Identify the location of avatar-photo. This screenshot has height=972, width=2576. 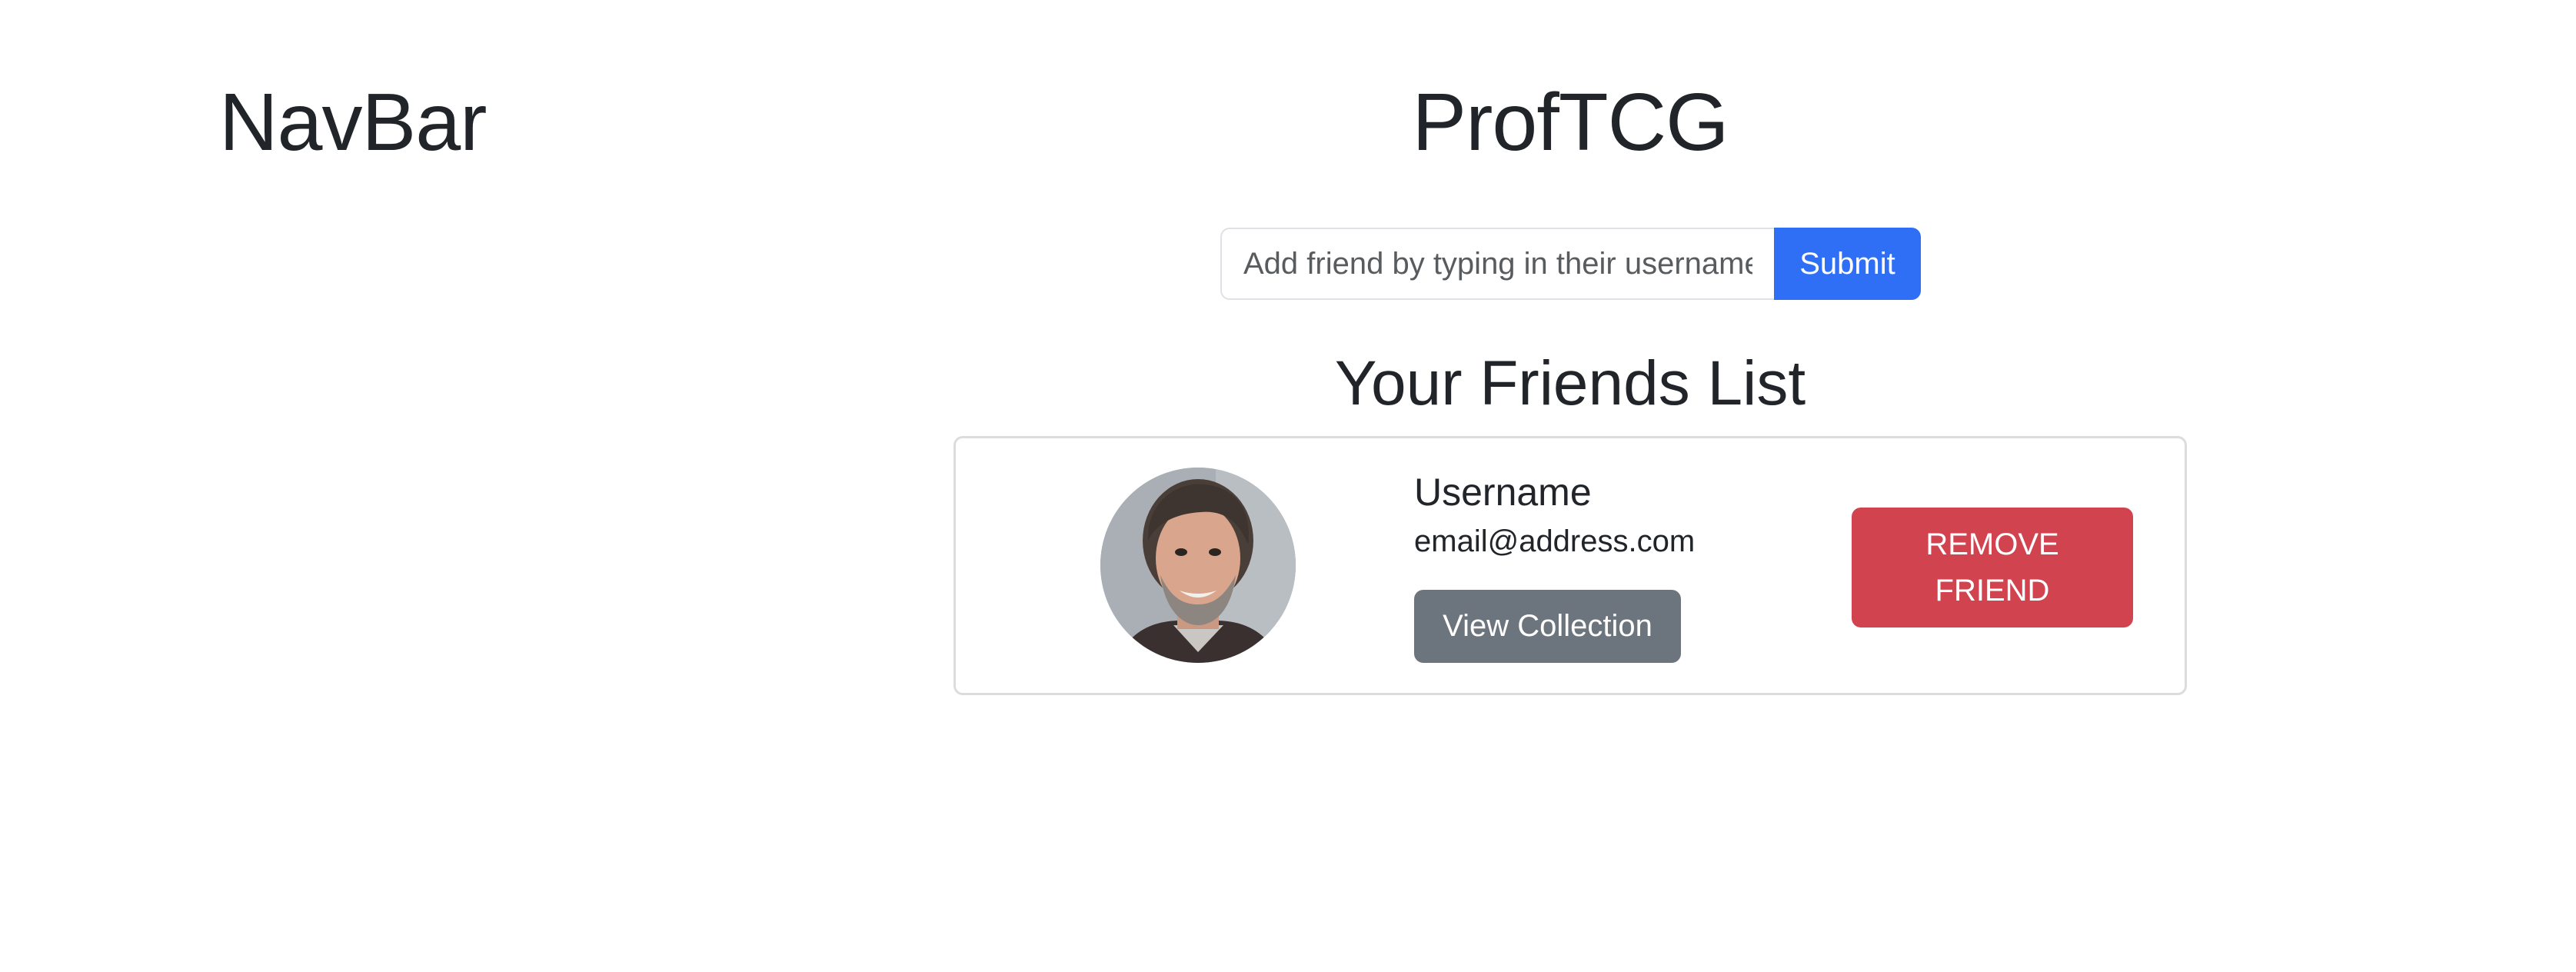
(1198, 565).